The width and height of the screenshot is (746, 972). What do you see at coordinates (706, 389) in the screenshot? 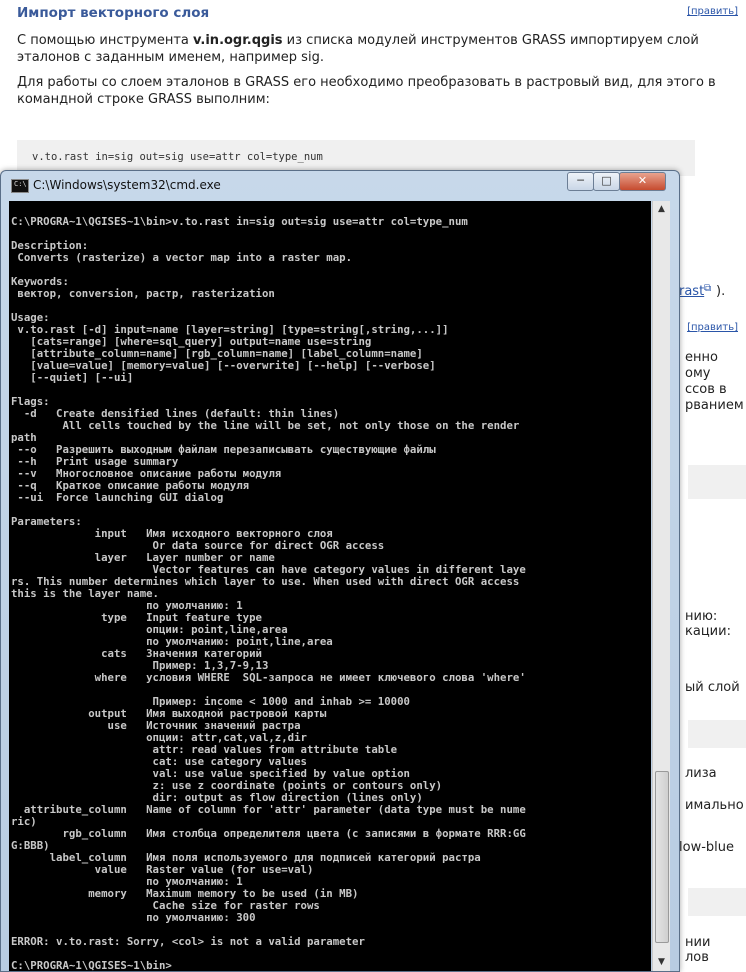
I see `text-fragment: ссов в` at bounding box center [706, 389].